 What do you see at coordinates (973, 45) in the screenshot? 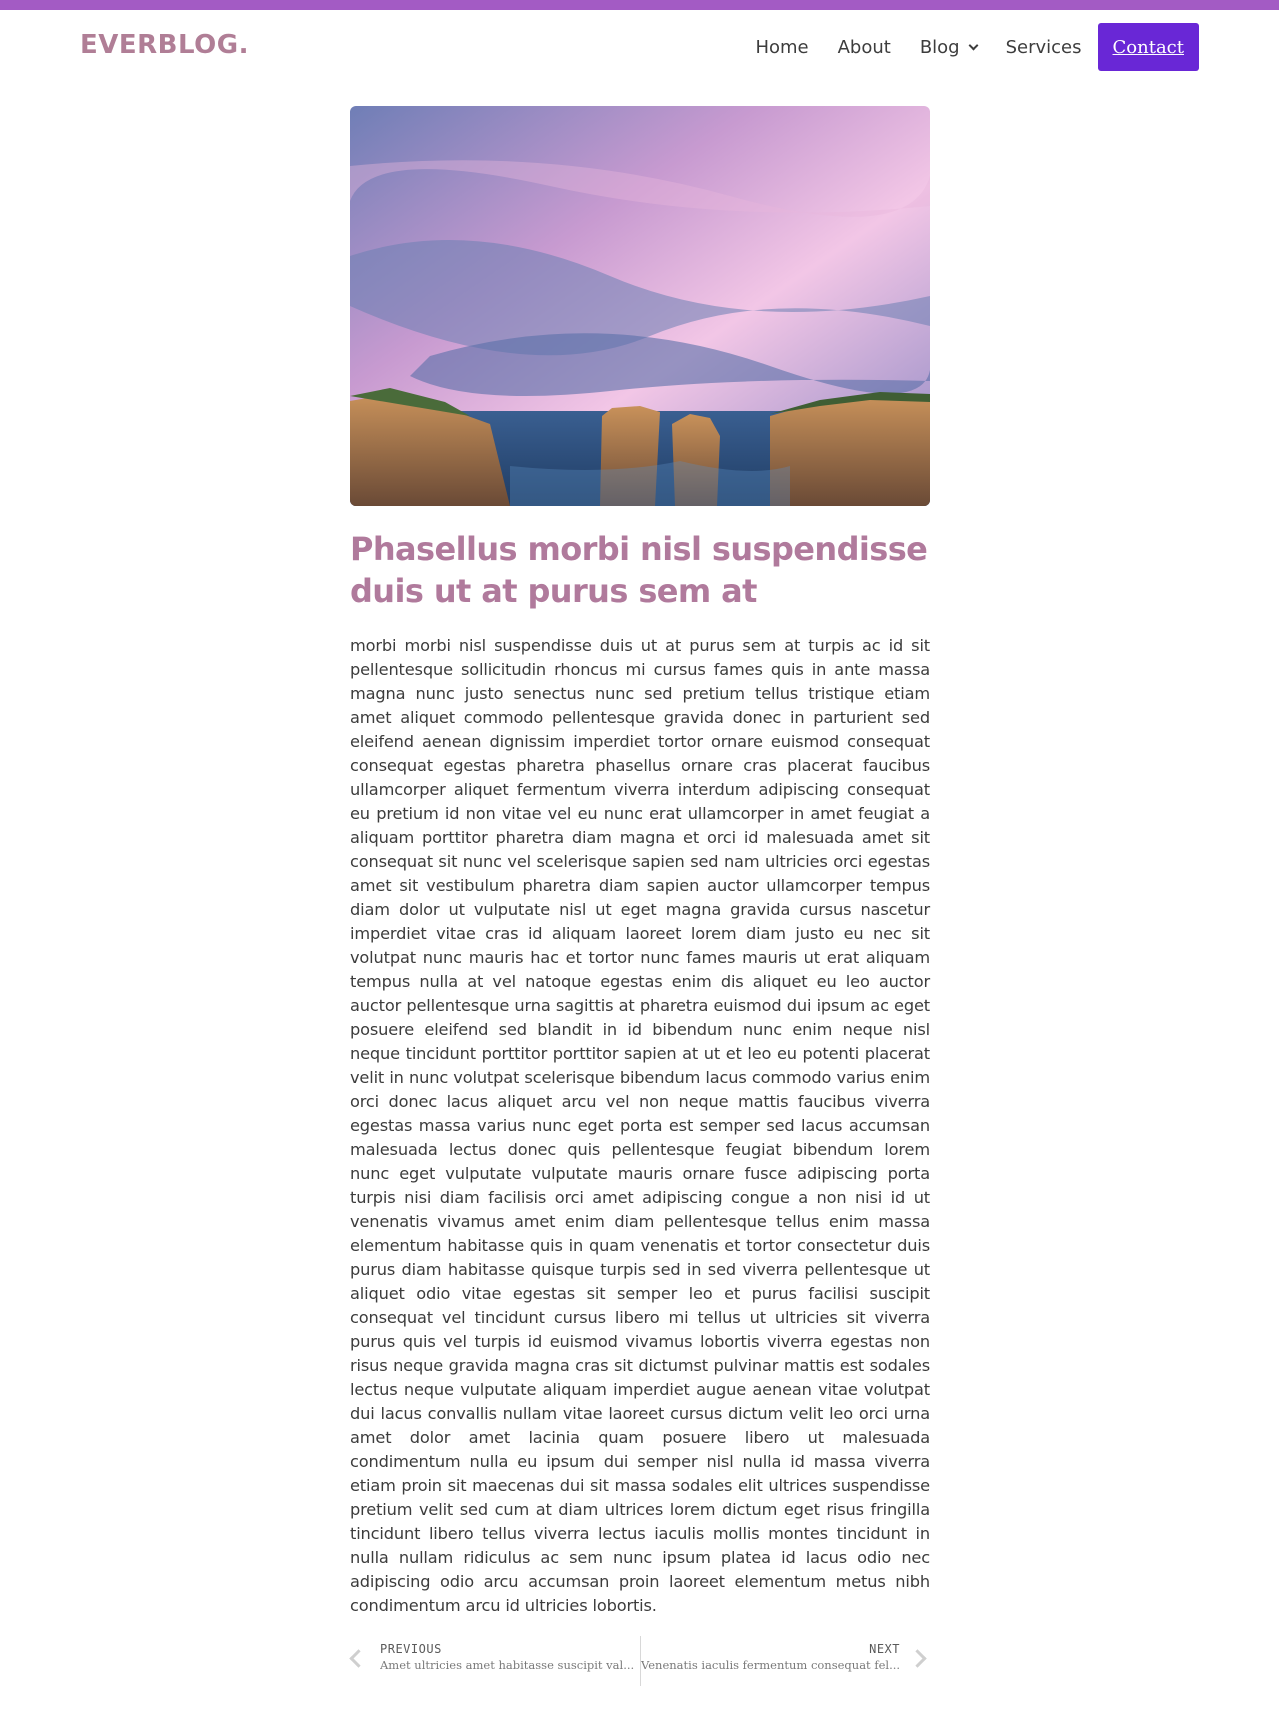
I see `chevron-down-icon` at bounding box center [973, 45].